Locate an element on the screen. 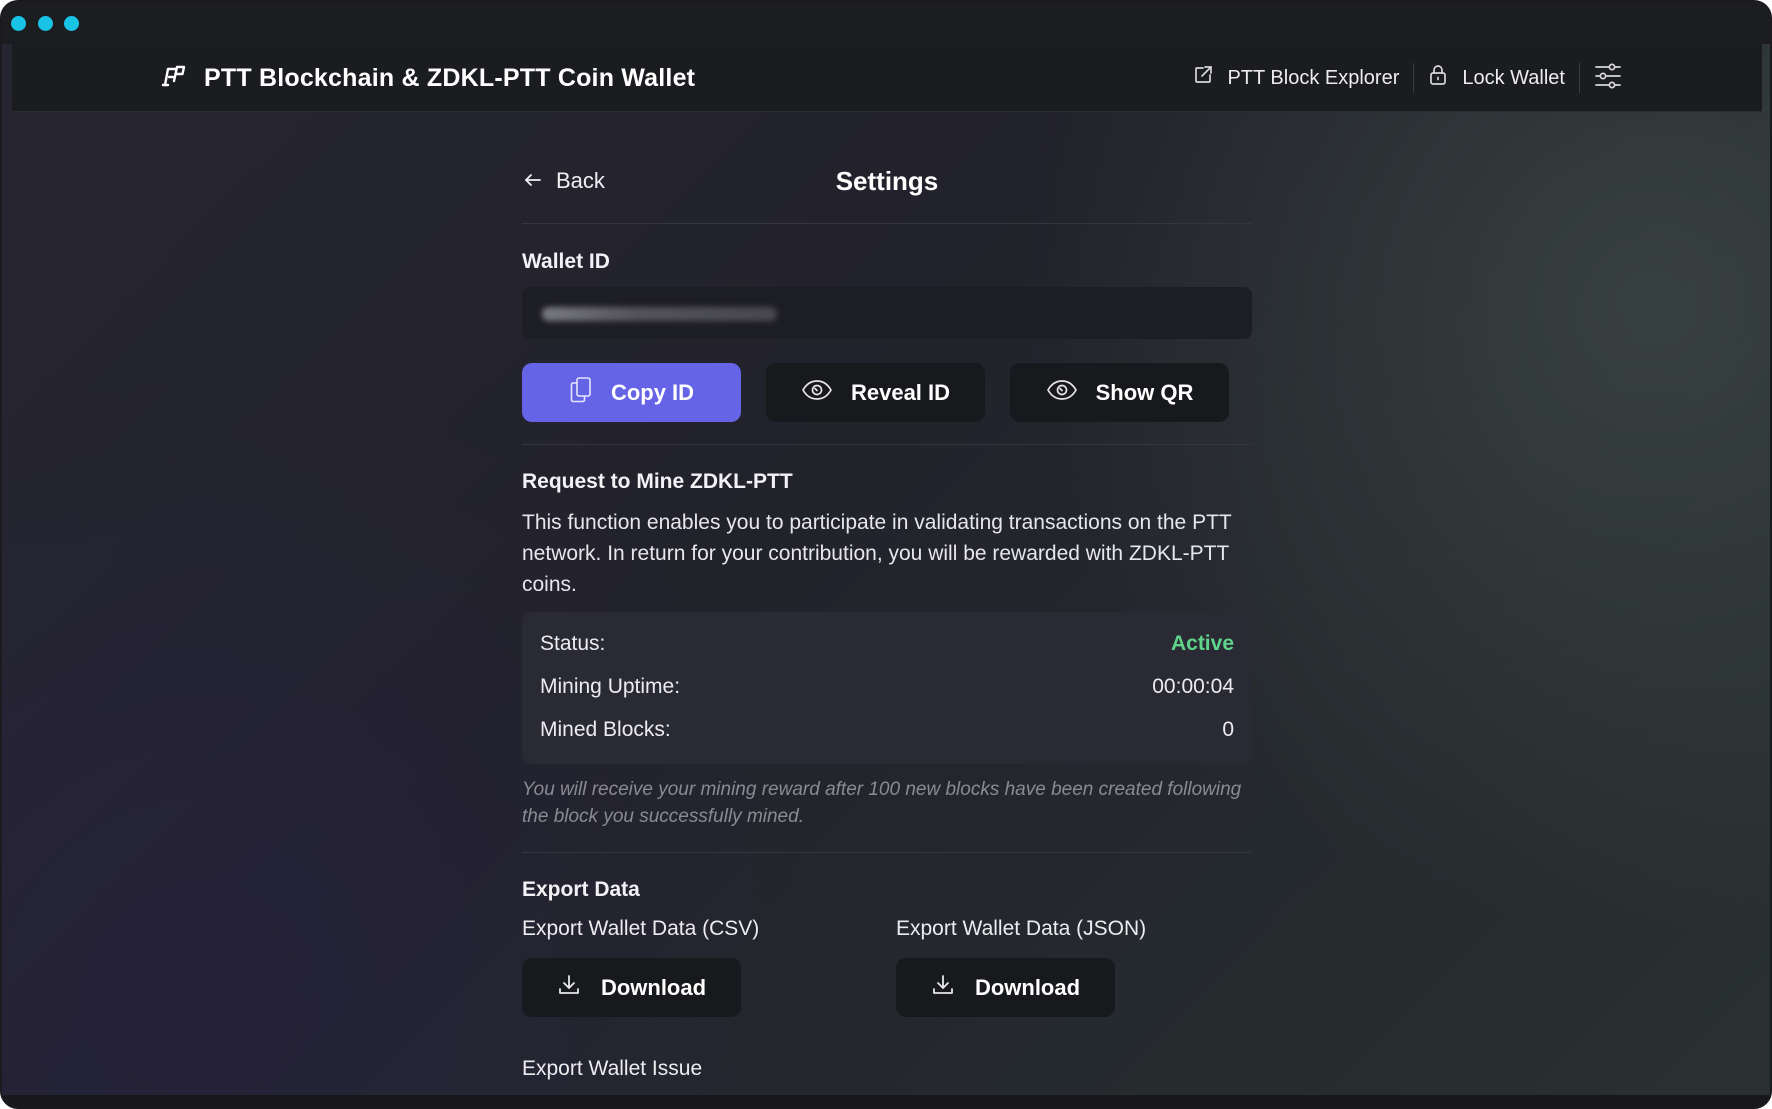 The width and height of the screenshot is (1772, 1109). status-label: Status: is located at coordinates (573, 643).